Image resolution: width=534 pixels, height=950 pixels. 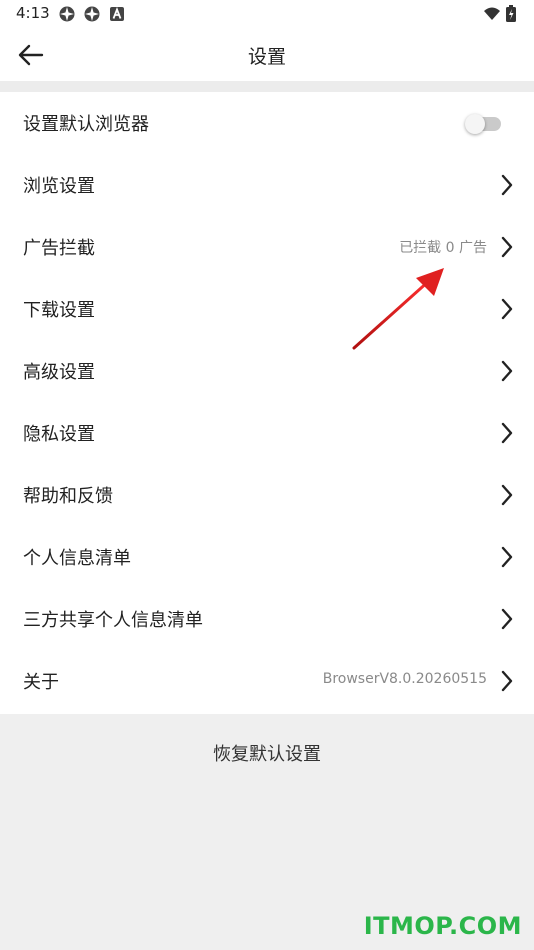 I want to click on setting-label: 三方共享个人信息清单, so click(x=113, y=620).